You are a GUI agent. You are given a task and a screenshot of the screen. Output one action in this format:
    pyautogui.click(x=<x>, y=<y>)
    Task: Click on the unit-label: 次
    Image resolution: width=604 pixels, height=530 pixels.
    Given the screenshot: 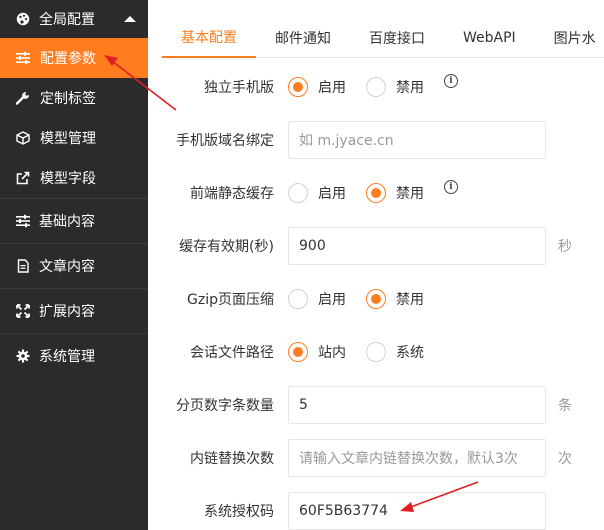 What is the action you would take?
    pyautogui.click(x=565, y=459)
    